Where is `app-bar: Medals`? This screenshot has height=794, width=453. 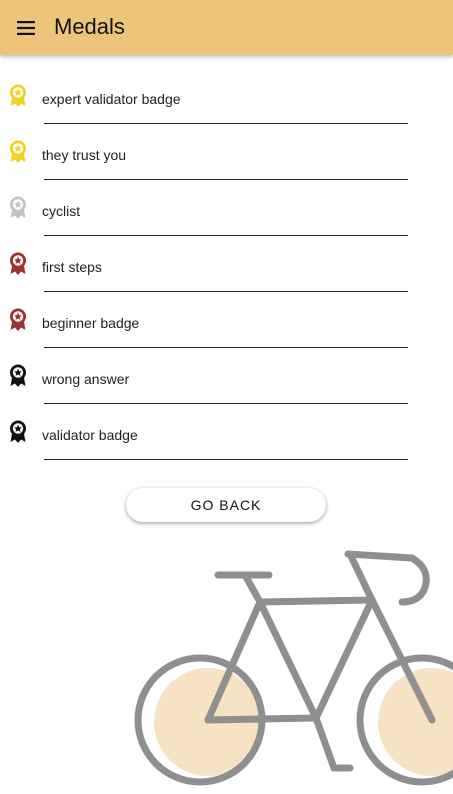
app-bar: Medals is located at coordinates (226, 27).